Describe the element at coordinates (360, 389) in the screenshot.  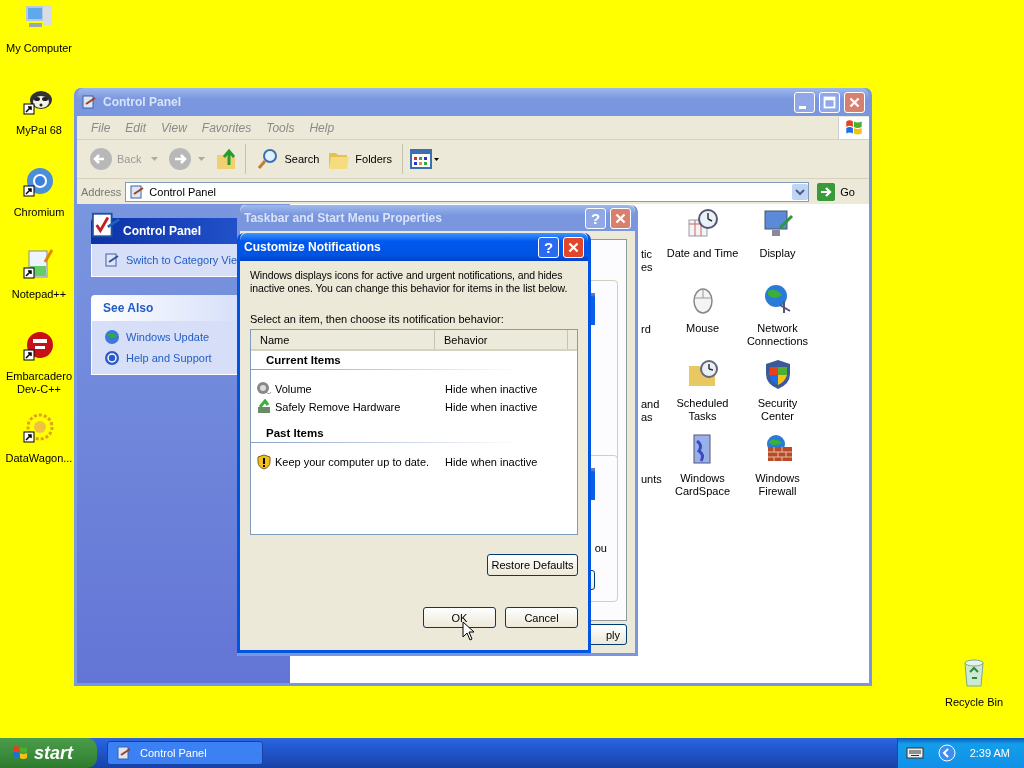
I see `item-name: Volume` at that location.